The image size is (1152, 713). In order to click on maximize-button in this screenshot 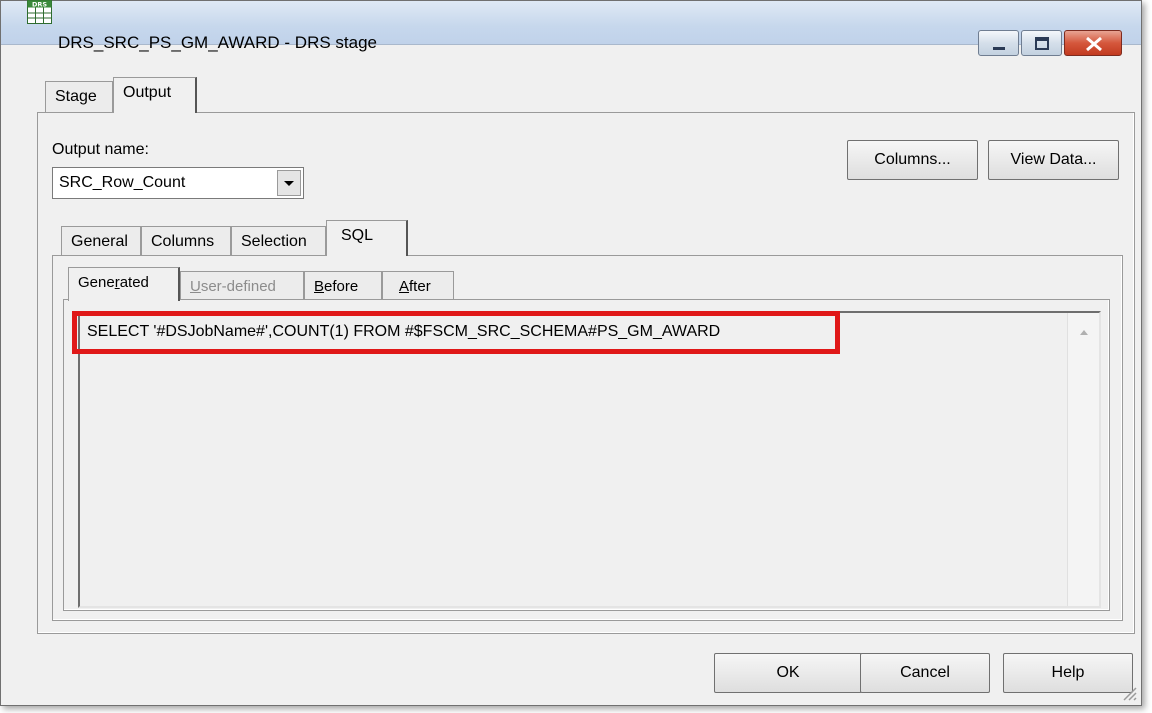, I will do `click(1041, 43)`.